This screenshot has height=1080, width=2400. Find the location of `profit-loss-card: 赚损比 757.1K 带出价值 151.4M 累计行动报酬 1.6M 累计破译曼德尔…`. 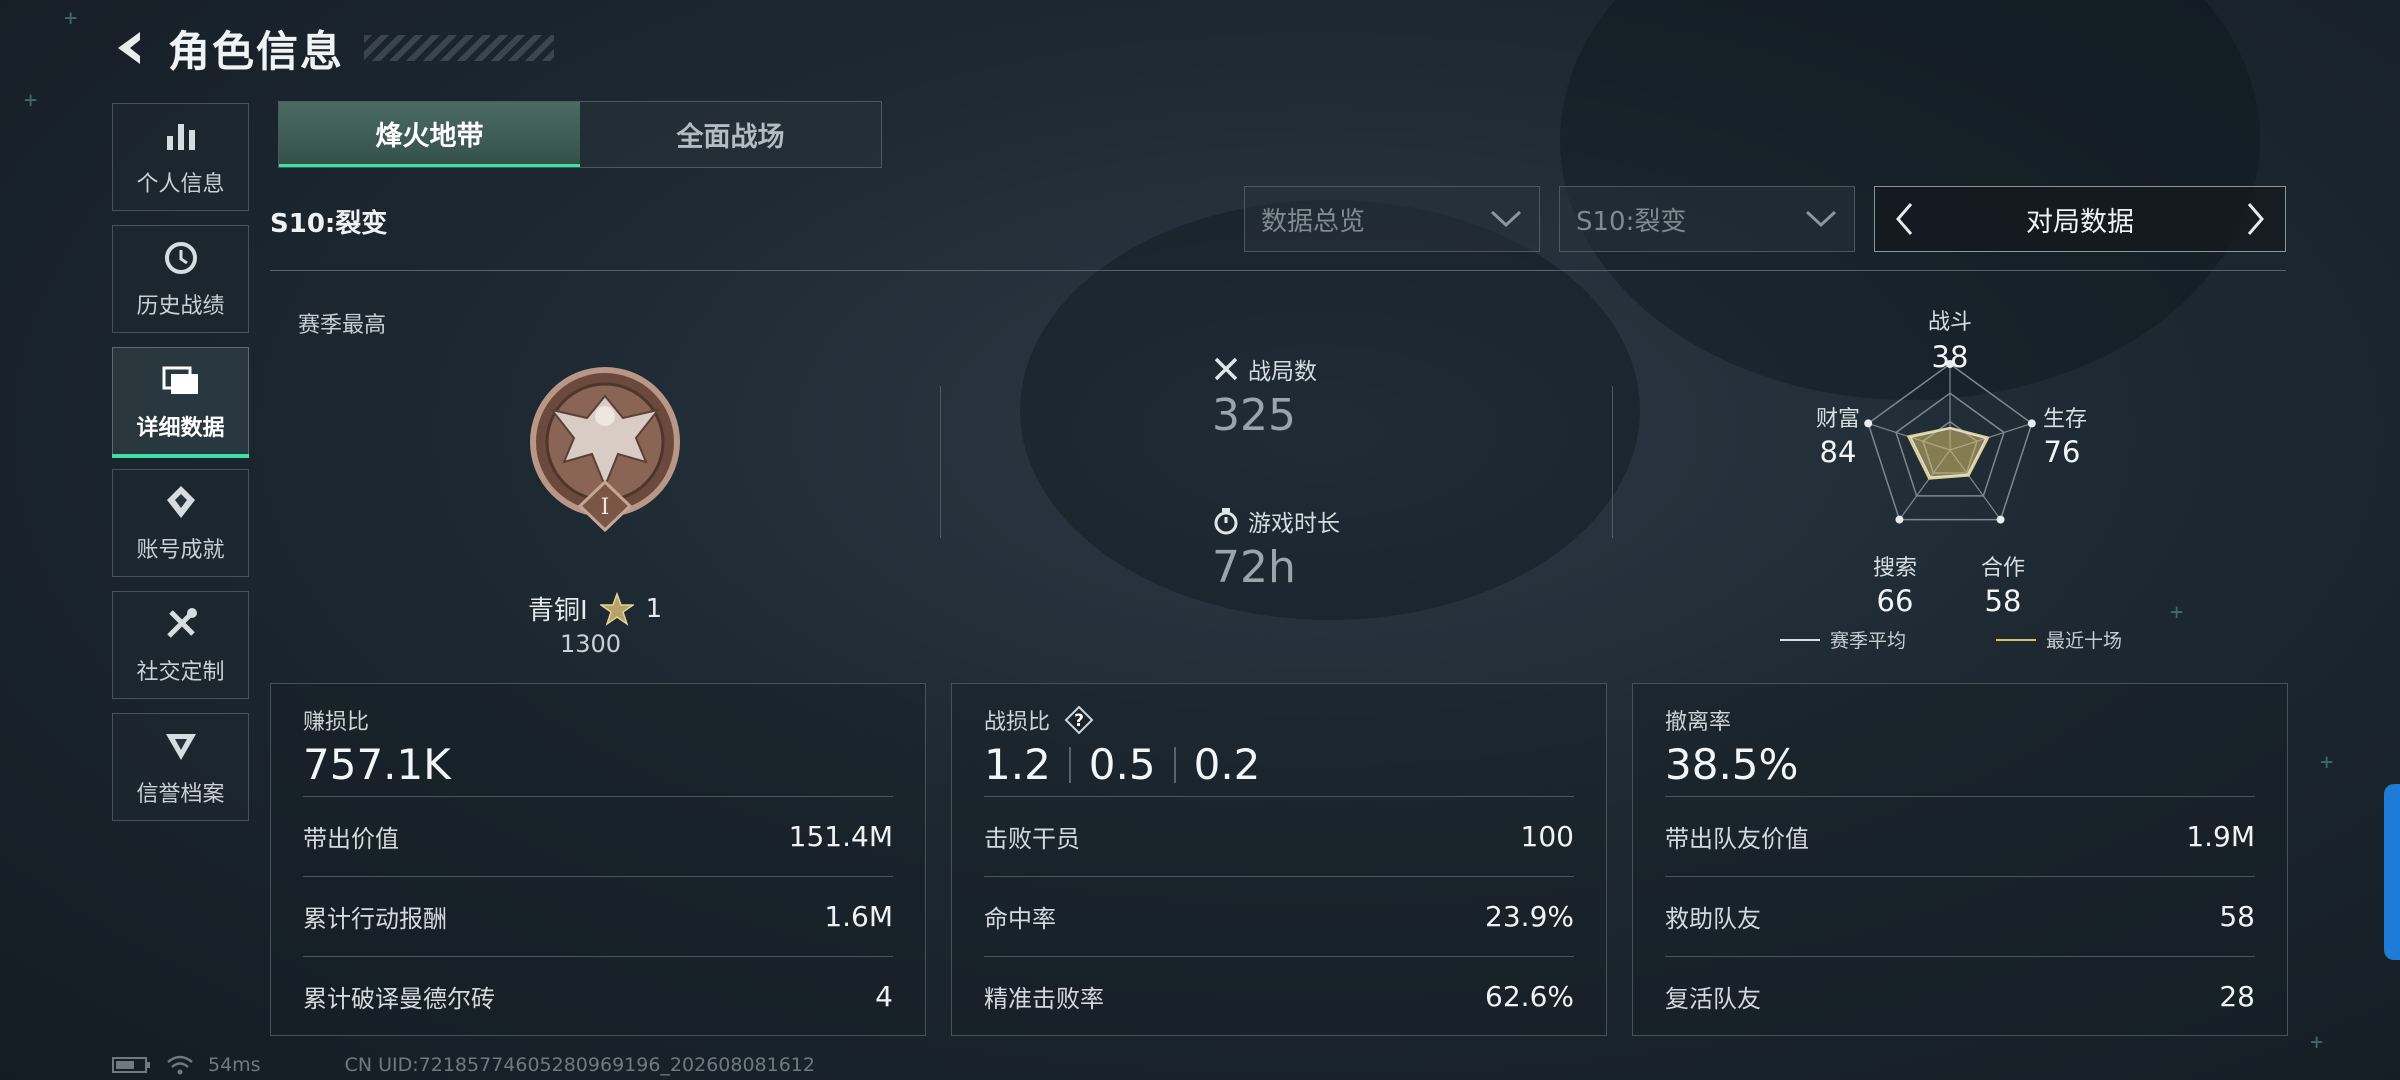

profit-loss-card: 赚损比 757.1K 带出价值 151.4M 累计行动报酬 1.6M 累计破译曼德尔… is located at coordinates (598, 859).